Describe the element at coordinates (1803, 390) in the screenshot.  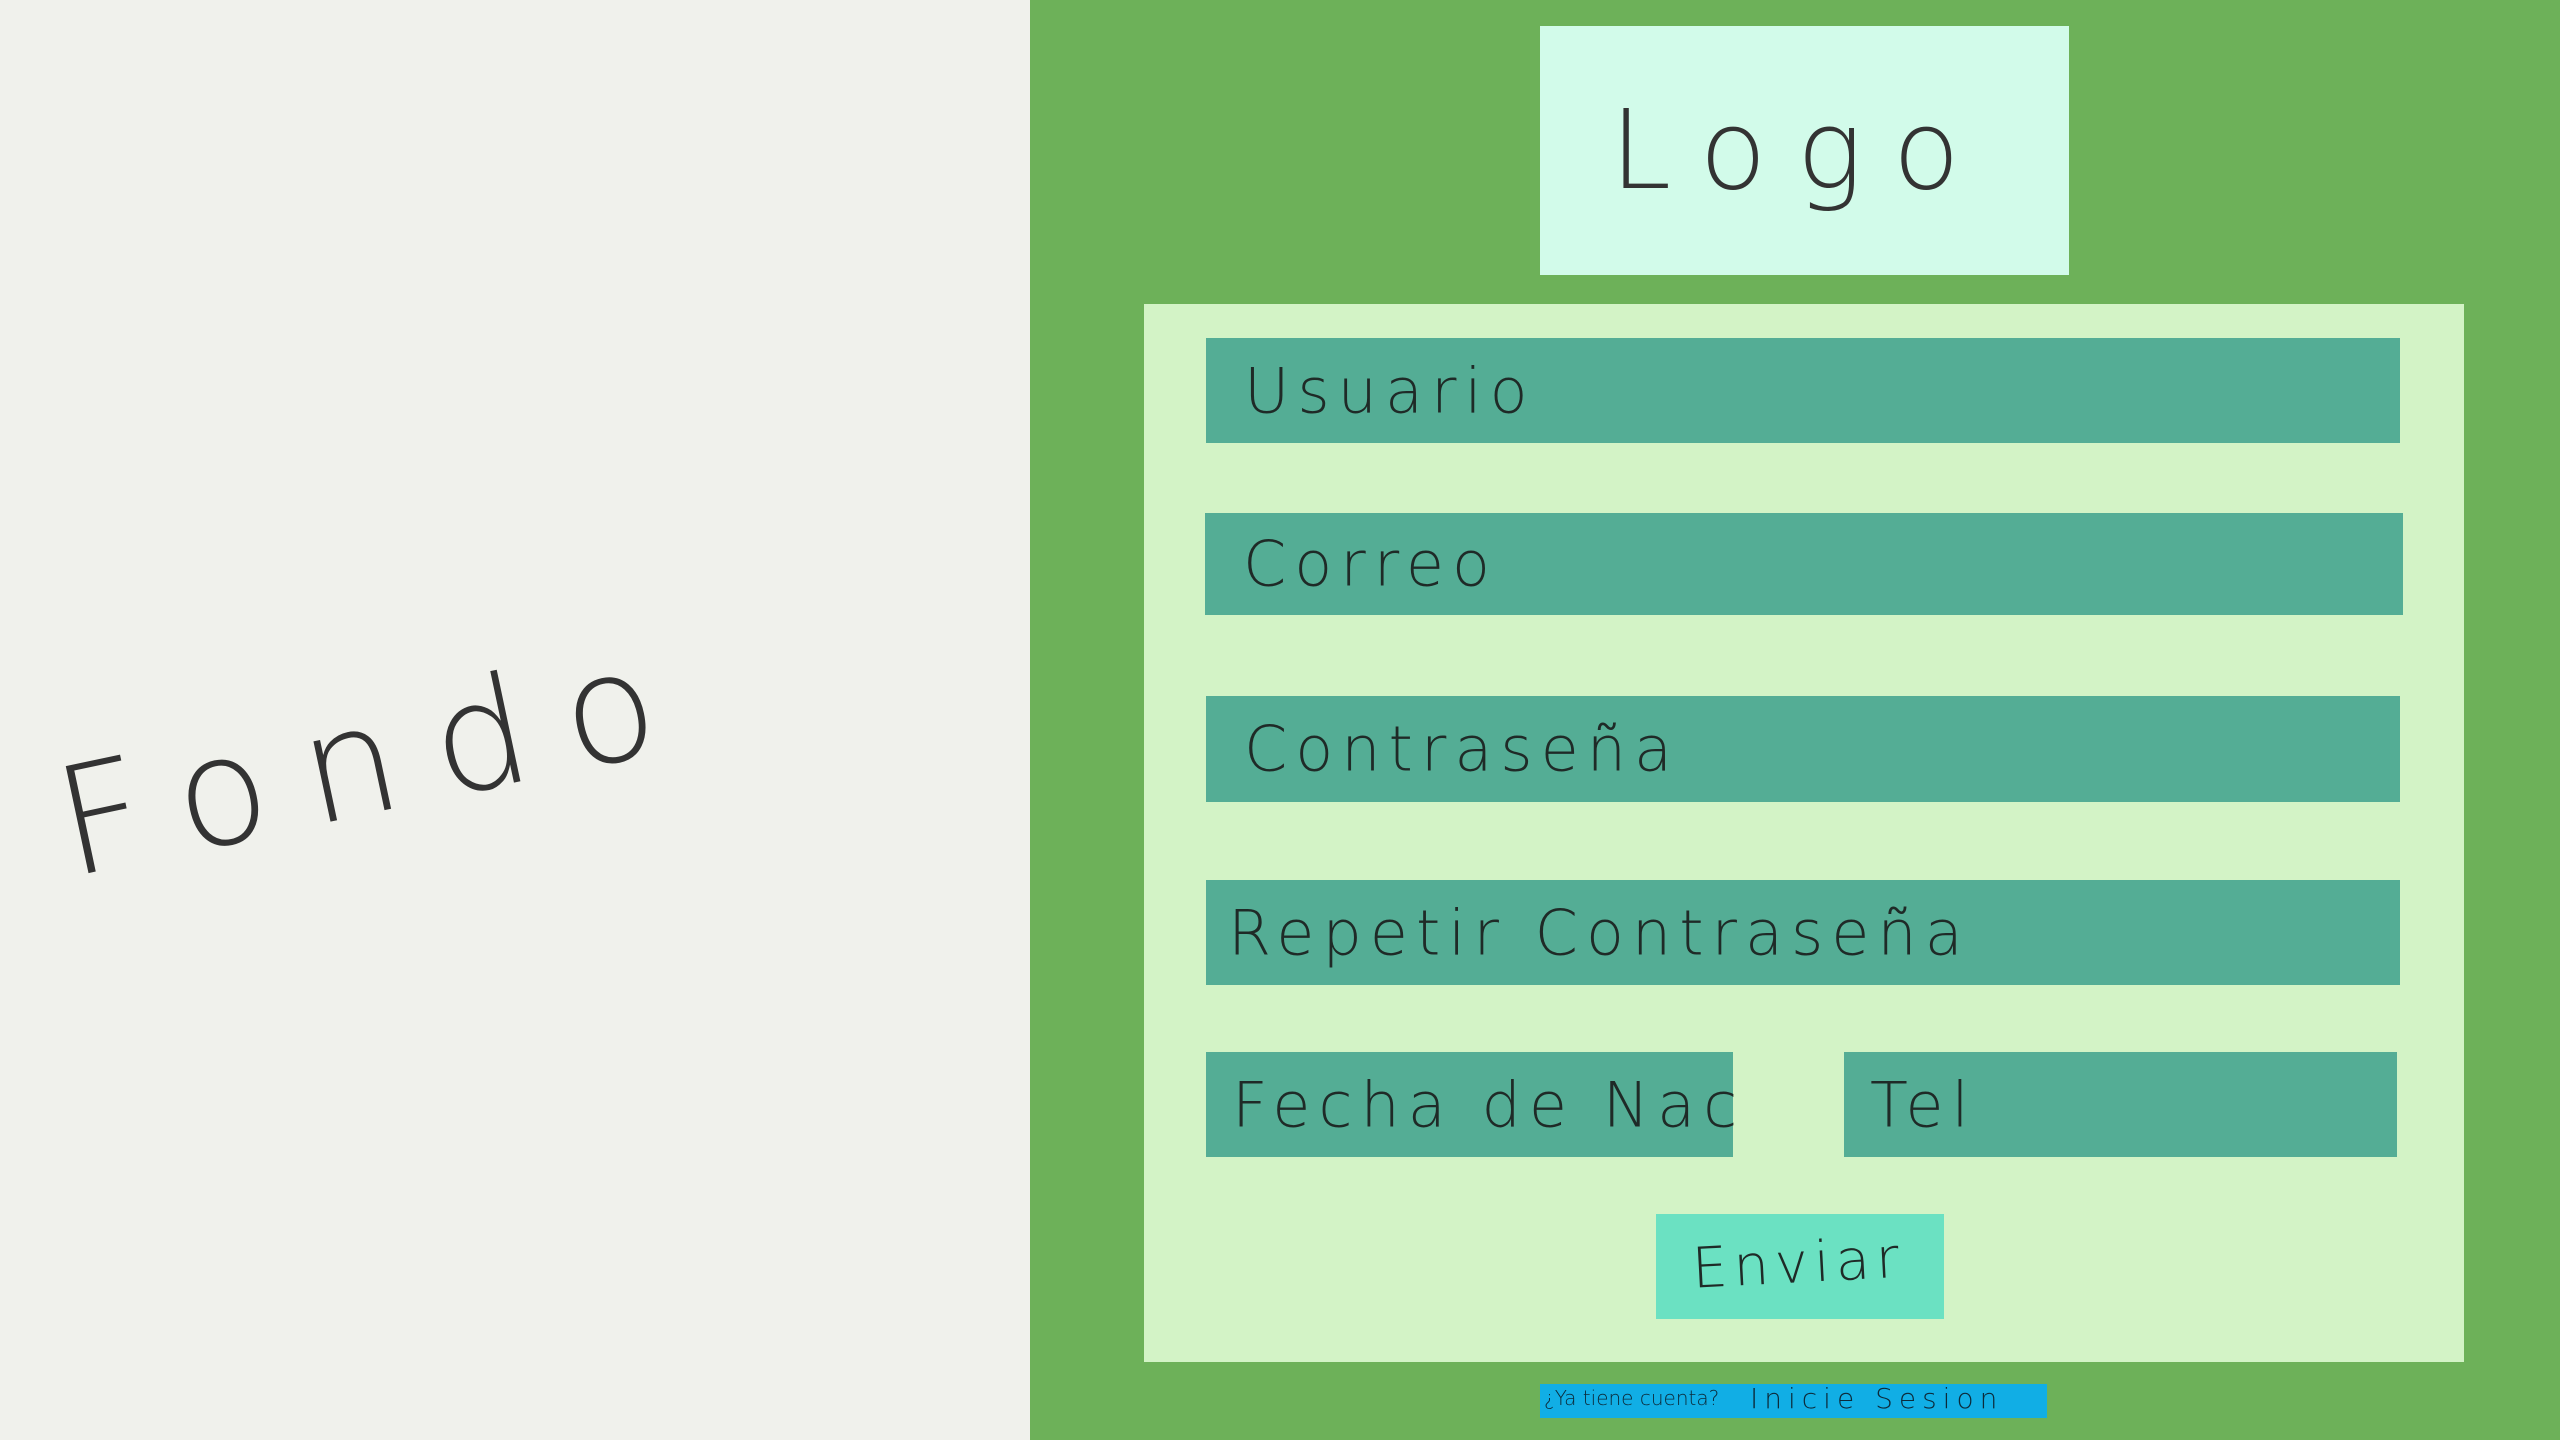
I see `username-field: Usuario` at that location.